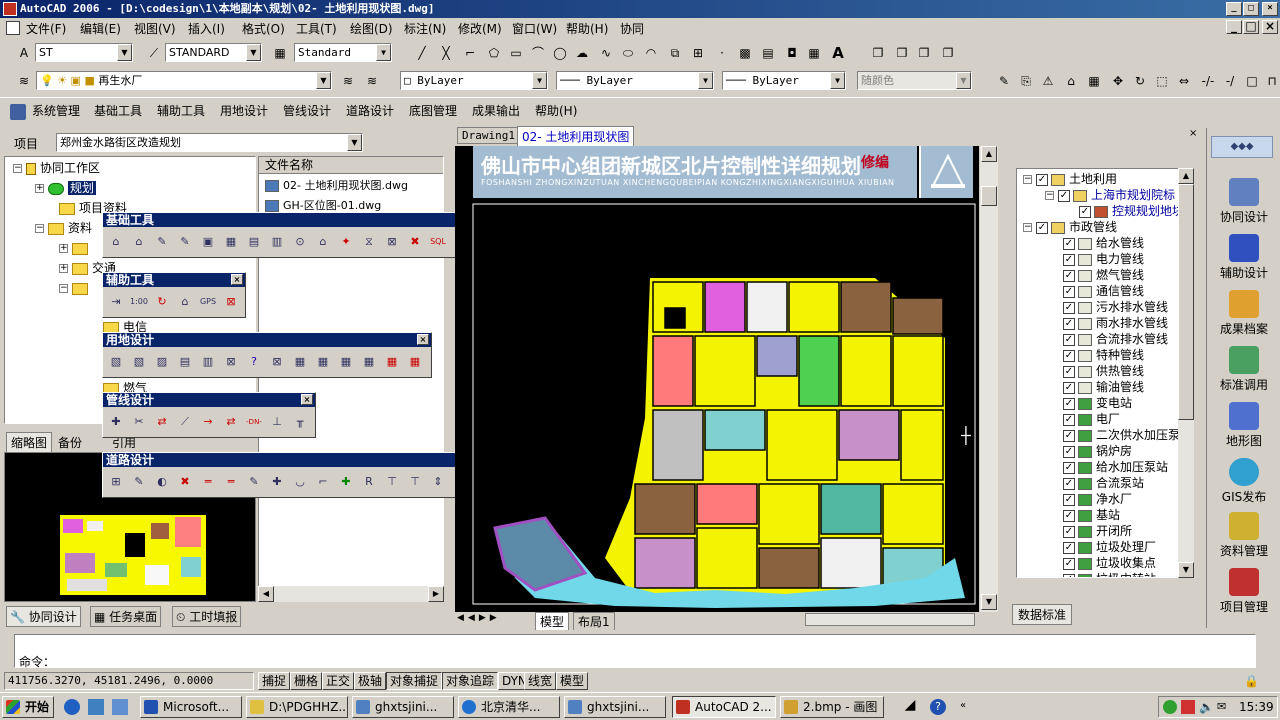 Image resolution: width=1280 pixels, height=720 pixels. What do you see at coordinates (1206, 707) in the screenshot?
I see `volume-tray-icon: 🔈` at bounding box center [1206, 707].